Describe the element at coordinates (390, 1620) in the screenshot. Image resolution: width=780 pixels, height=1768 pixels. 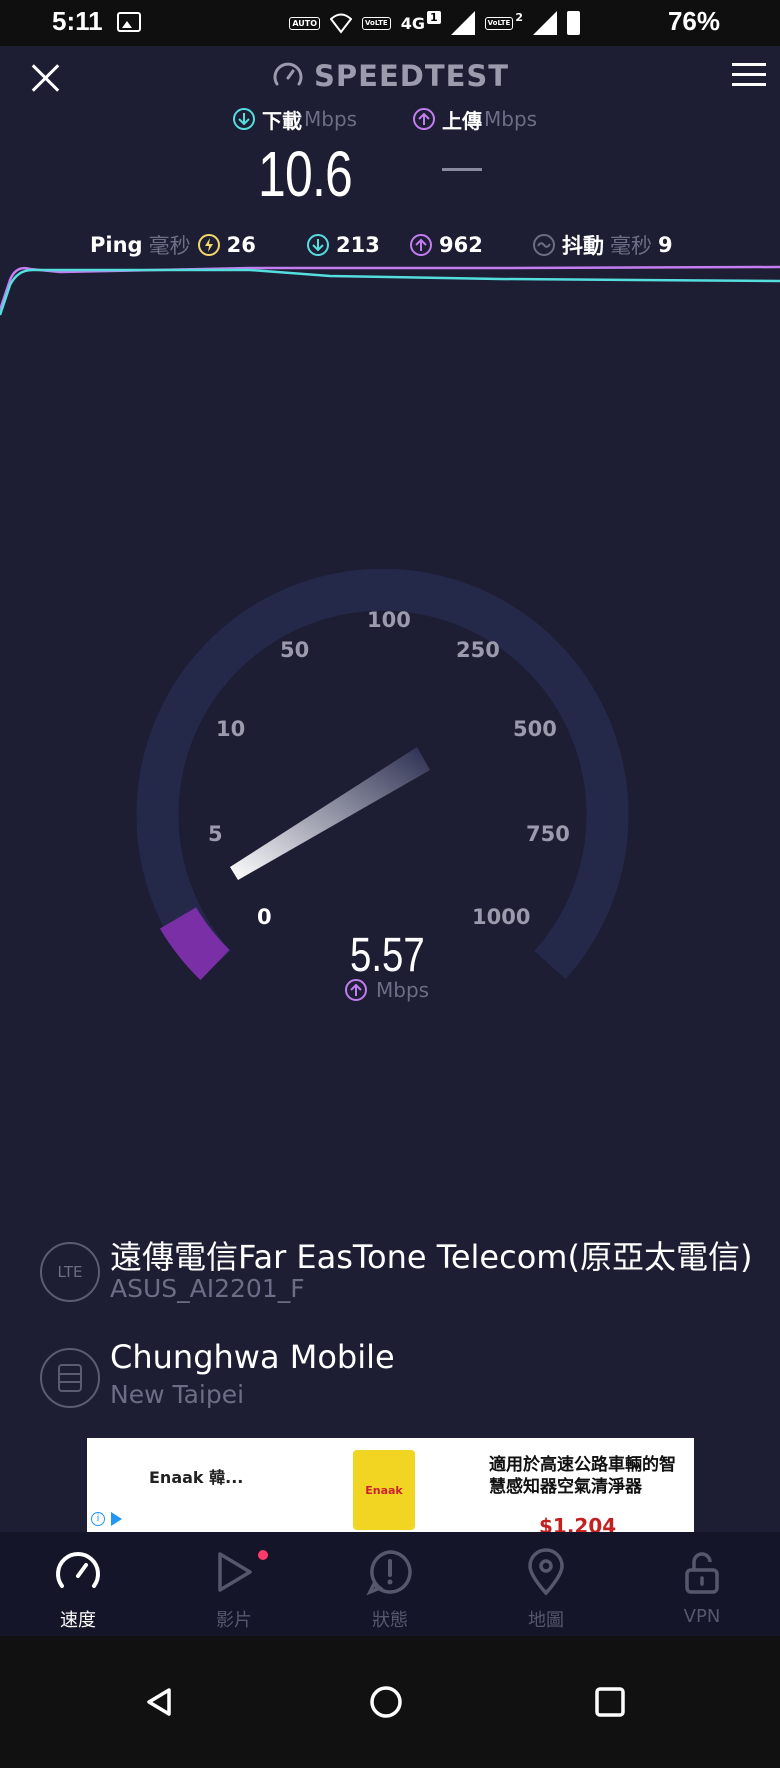
I see `nav-status-label: 狀態` at that location.